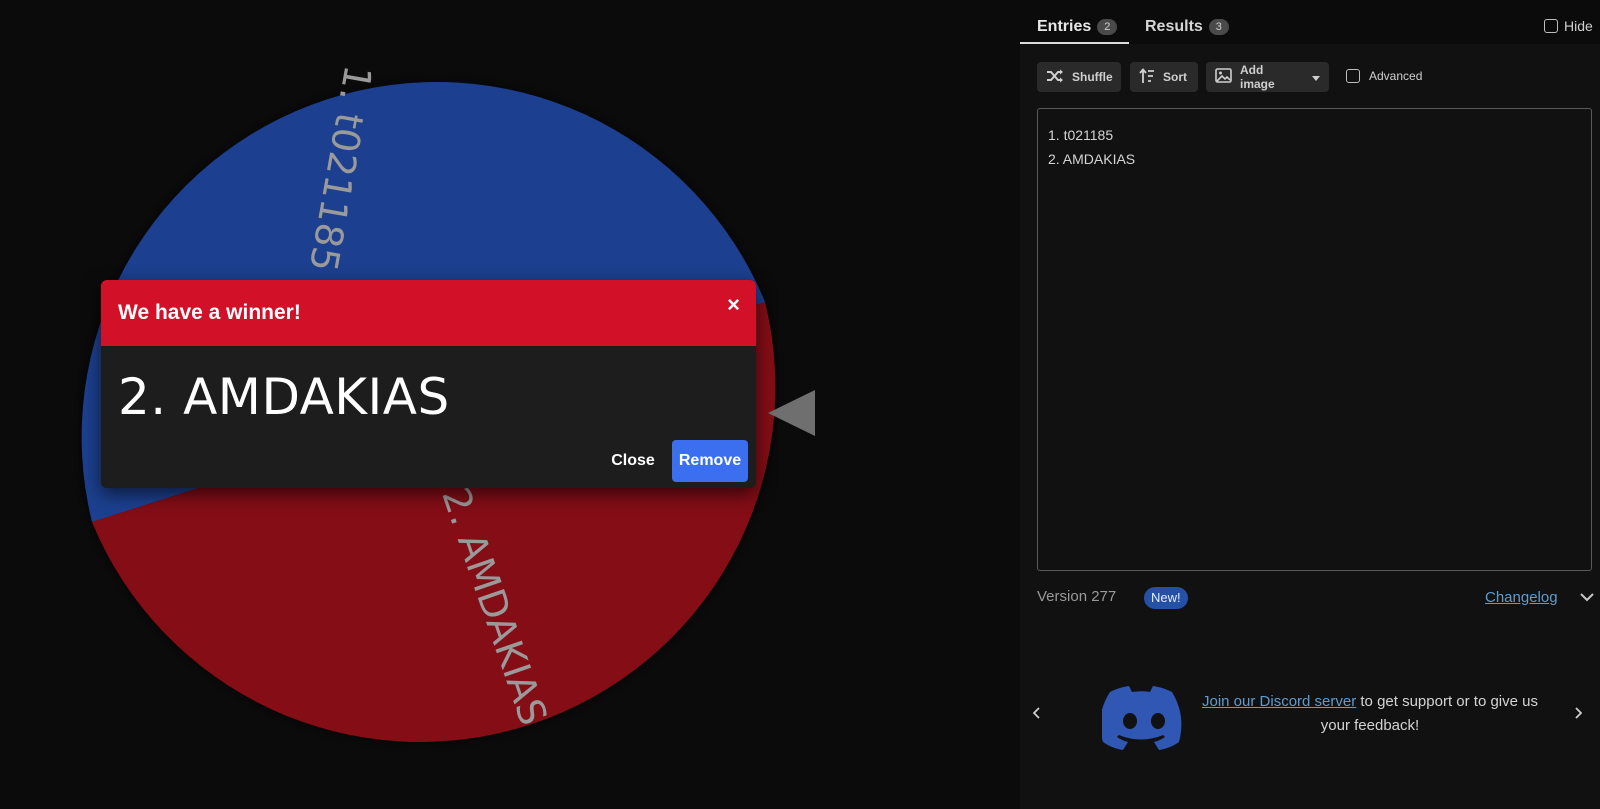 The width and height of the screenshot is (1600, 809). What do you see at coordinates (1174, 26) in the screenshot?
I see `tab-results-label: Results` at bounding box center [1174, 26].